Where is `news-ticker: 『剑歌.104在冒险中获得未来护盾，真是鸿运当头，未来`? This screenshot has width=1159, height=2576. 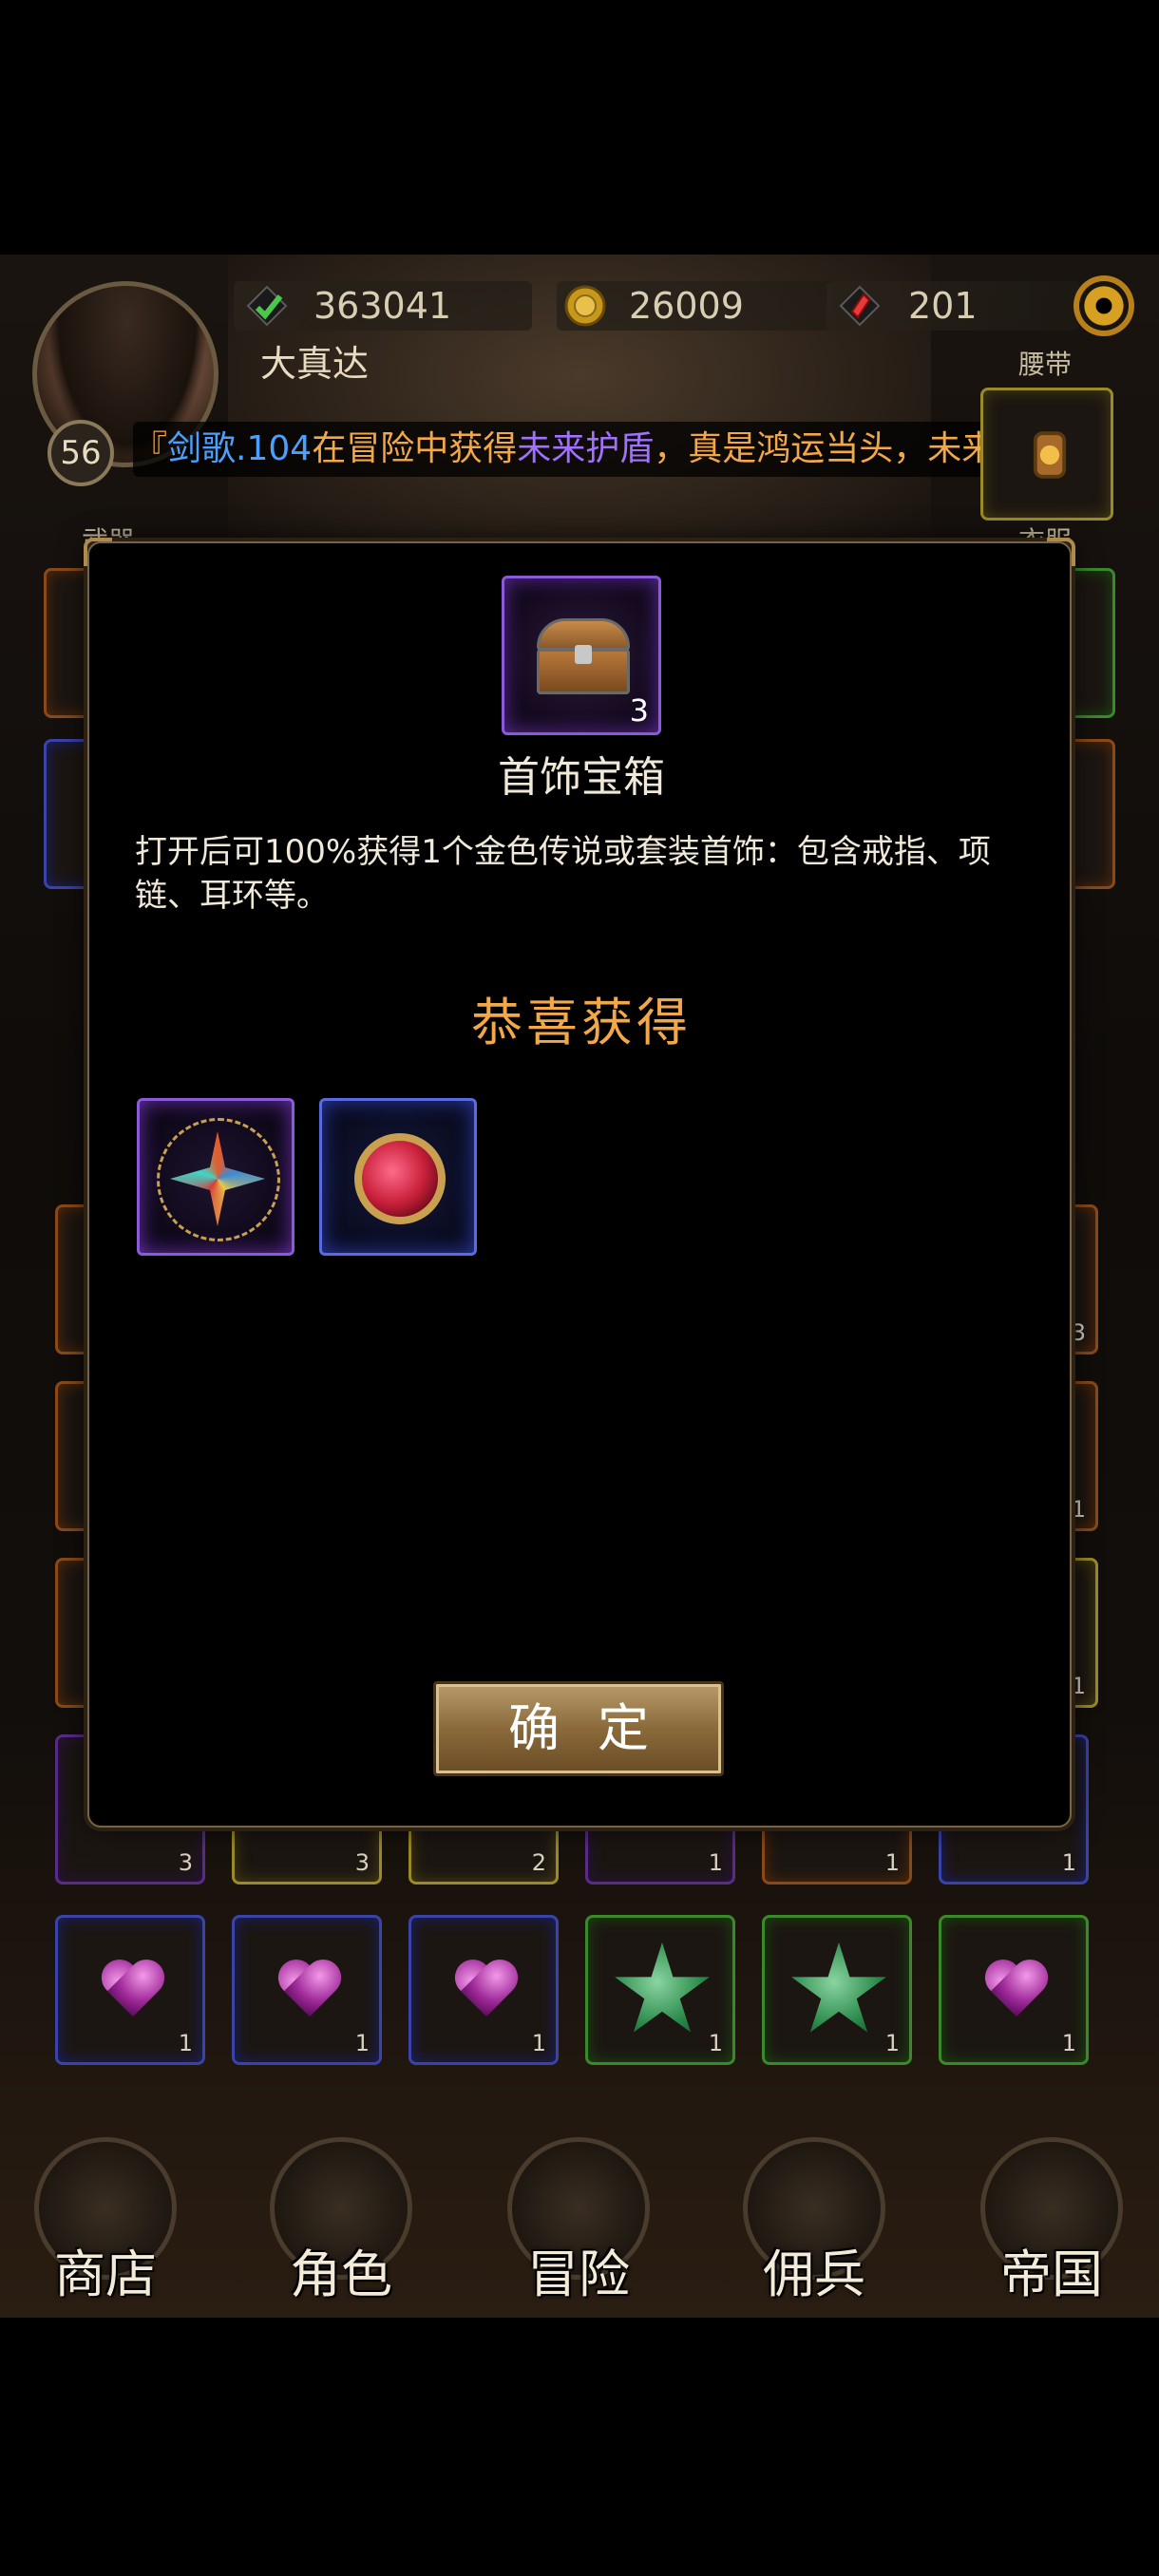
news-ticker: 『剑歌.104在冒险中获得未来护盾，真是鸿运当头，未来 is located at coordinates (589, 449).